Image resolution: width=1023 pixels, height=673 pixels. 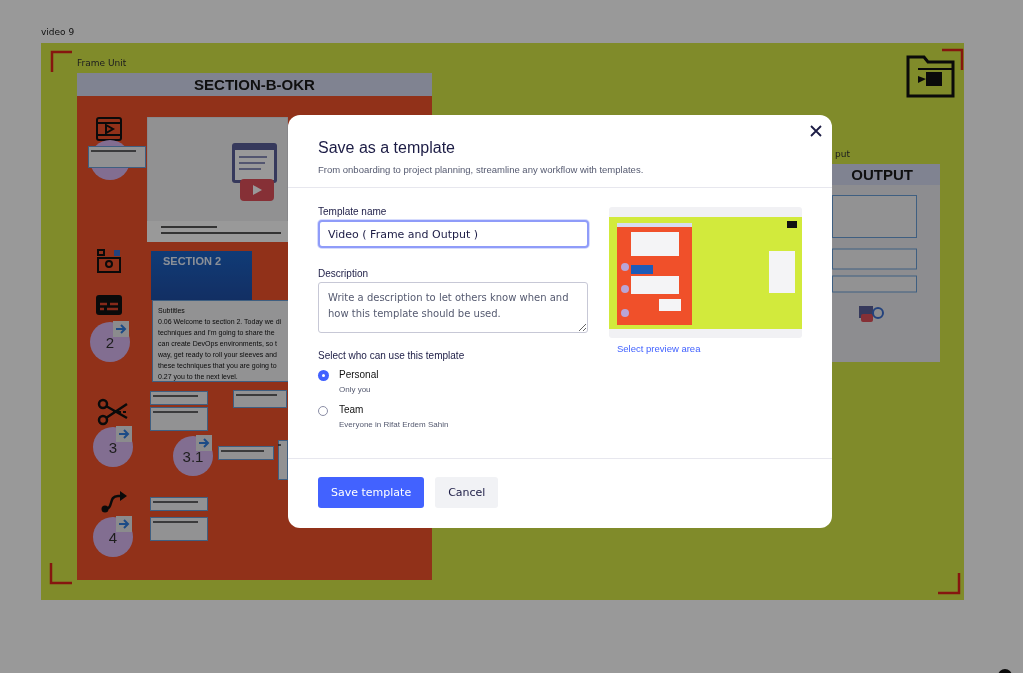 I want to click on section-label: Select who can use this template, so click(x=392, y=355).